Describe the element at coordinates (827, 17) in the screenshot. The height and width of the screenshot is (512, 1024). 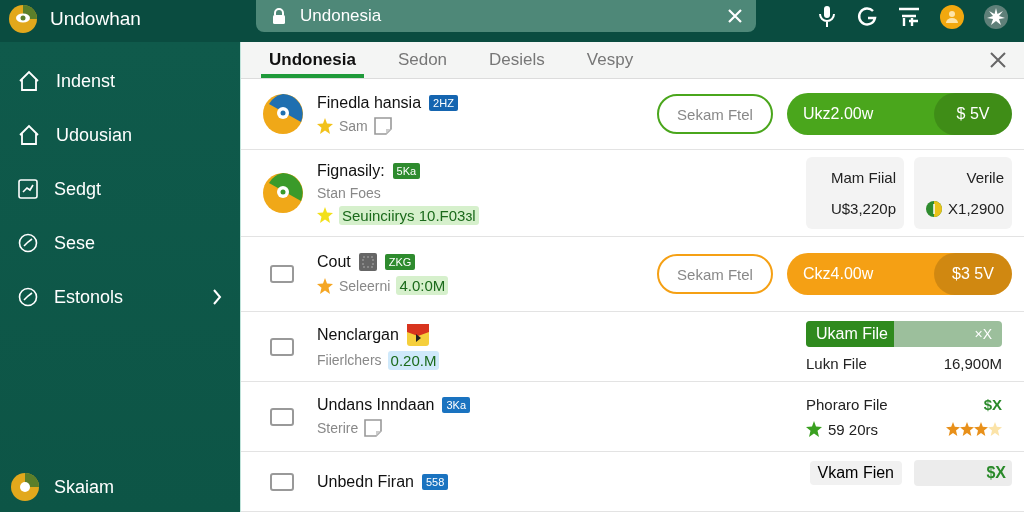
I see `microphone-icon` at that location.